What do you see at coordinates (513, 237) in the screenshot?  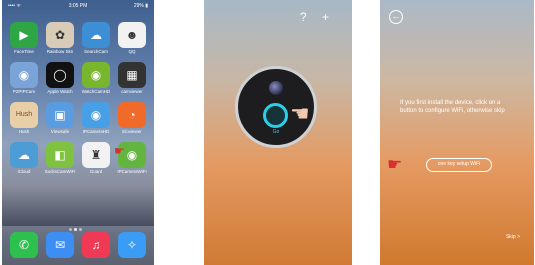 I see `skip-link: Skip >` at bounding box center [513, 237].